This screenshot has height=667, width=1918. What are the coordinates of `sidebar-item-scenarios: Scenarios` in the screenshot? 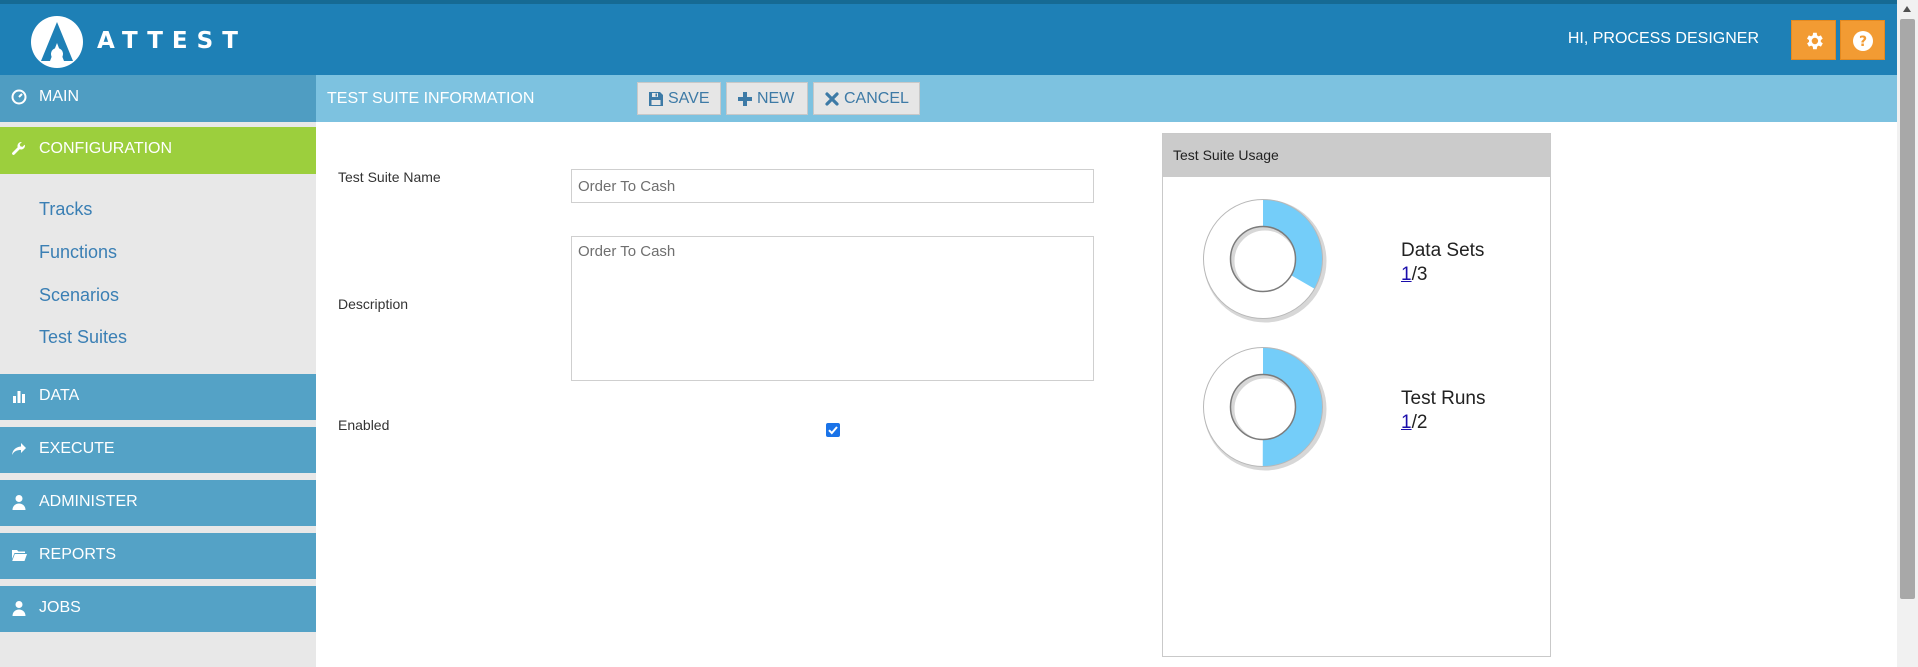 It's located at (79, 295).